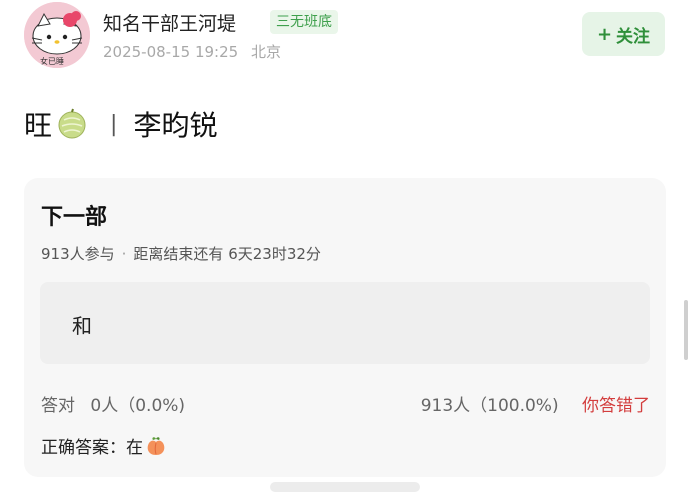  I want to click on melon-emoji-icon, so click(72, 123).